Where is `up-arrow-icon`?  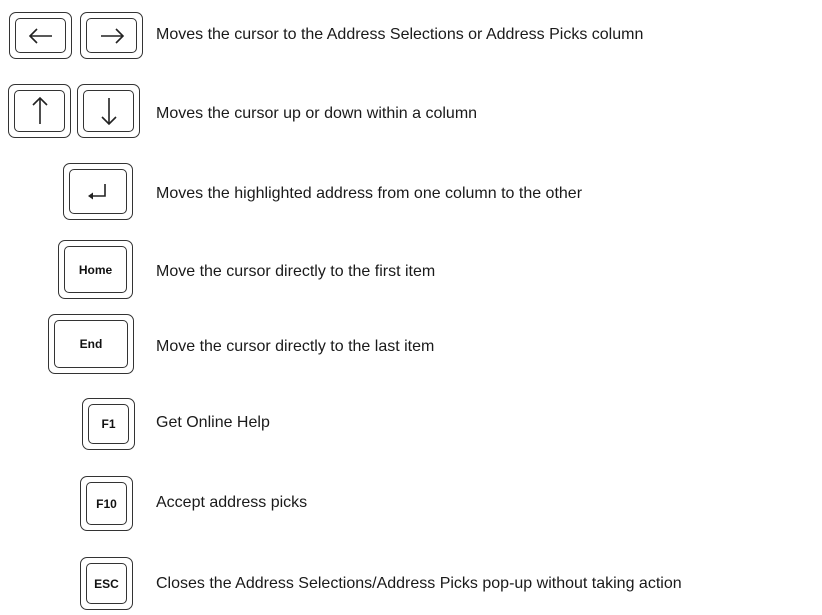
up-arrow-icon is located at coordinates (39, 110).